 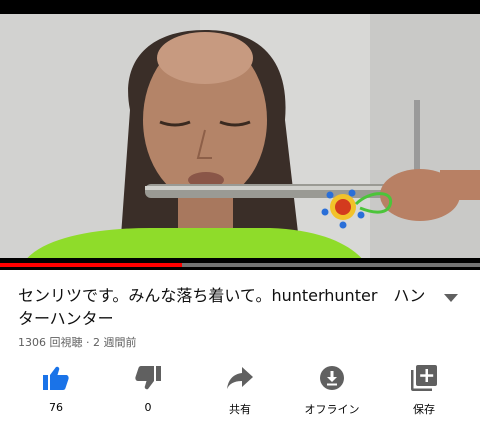 I want to click on video-progress-fill, so click(x=91, y=265).